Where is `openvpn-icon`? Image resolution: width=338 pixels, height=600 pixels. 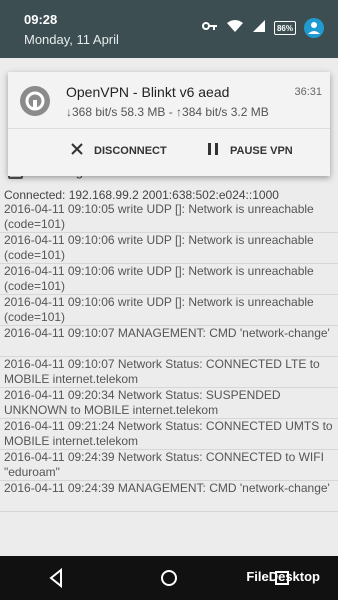
openvpn-icon is located at coordinates (35, 101).